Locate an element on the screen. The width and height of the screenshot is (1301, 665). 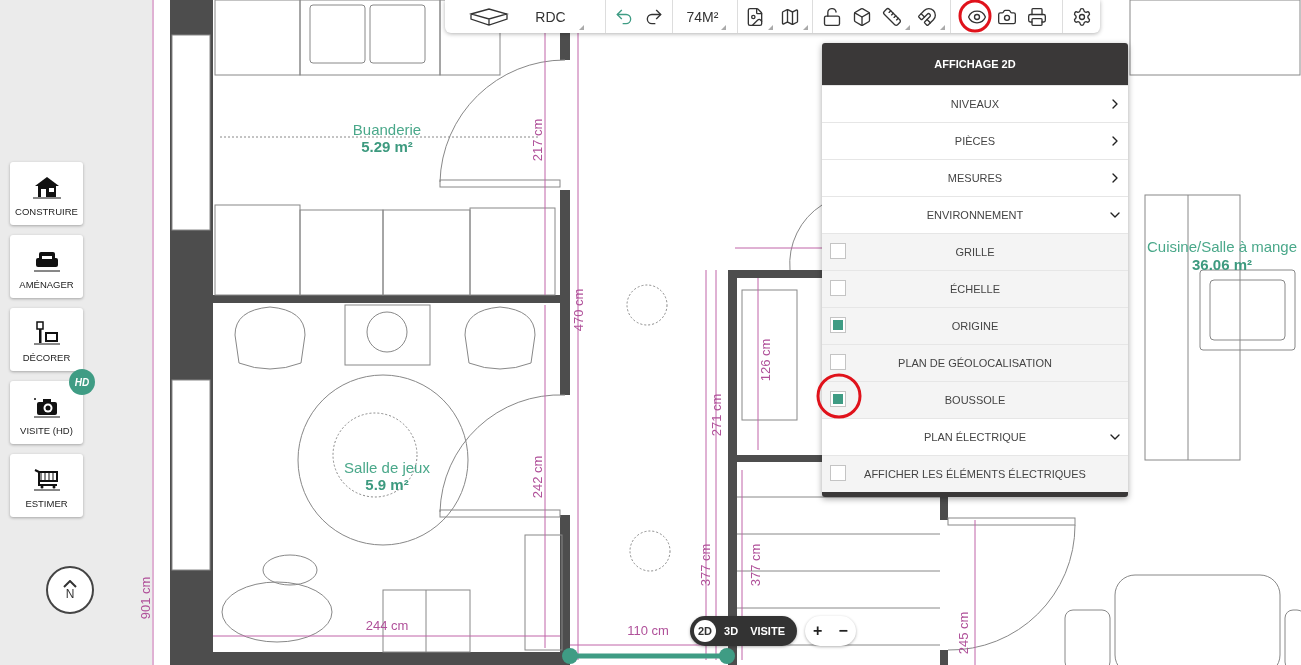
panel-row: BOUSSOLE is located at coordinates (975, 399).